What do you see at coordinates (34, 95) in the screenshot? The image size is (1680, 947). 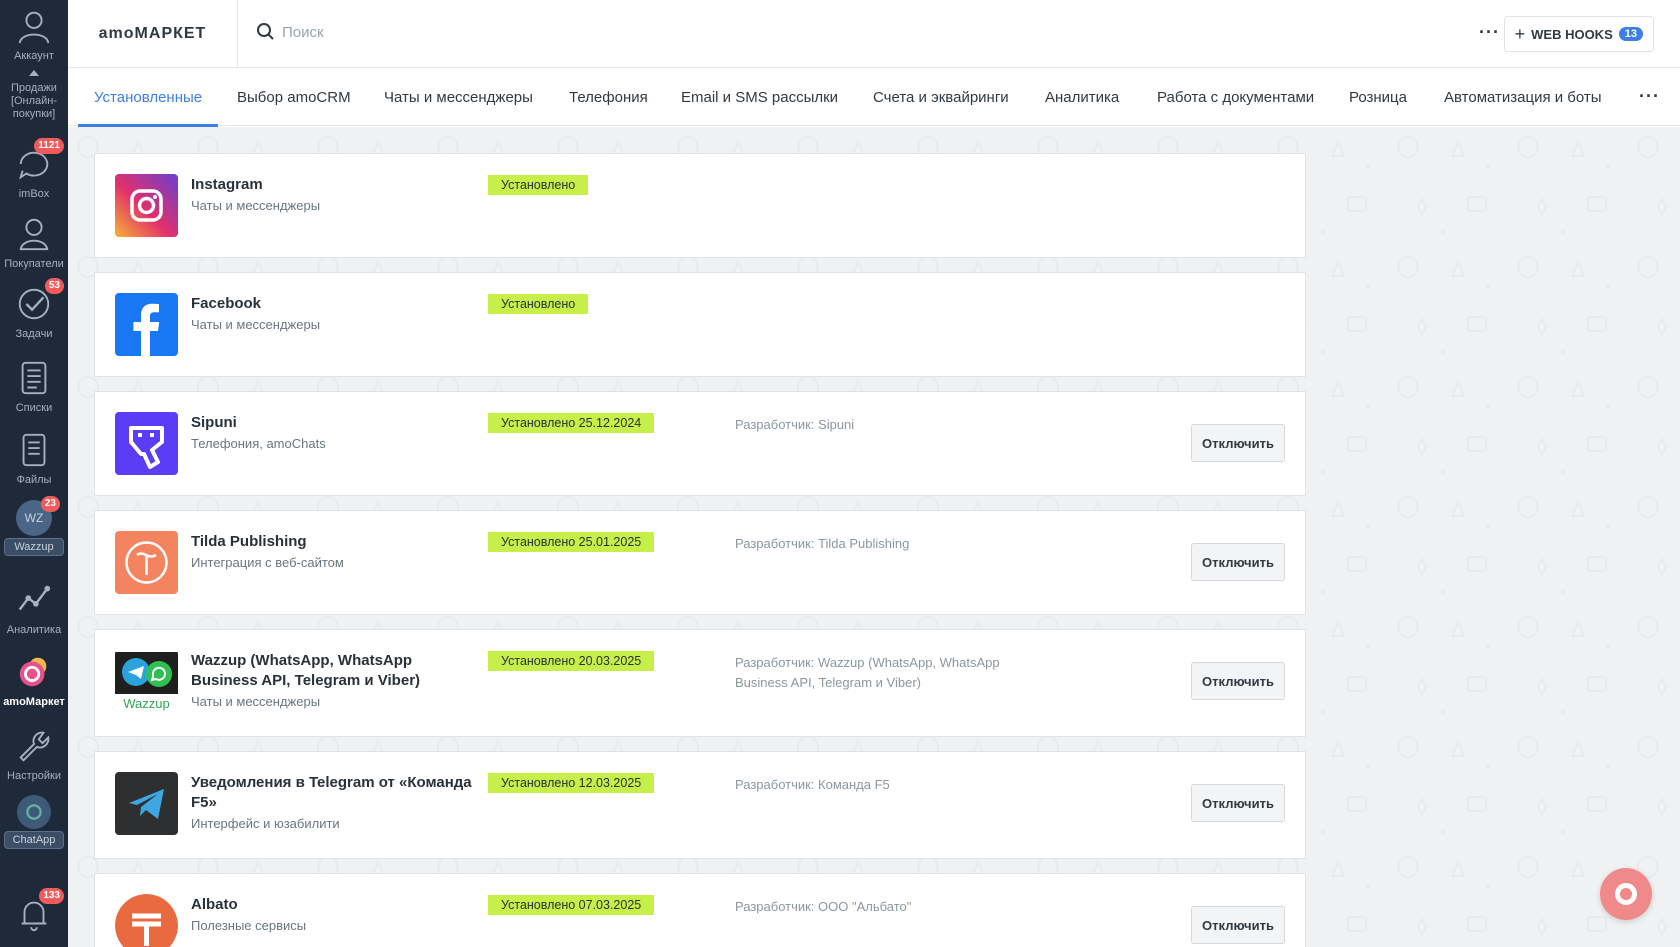 I see `sidebar-item-sales: Продажи [Онлайн-покупки]` at bounding box center [34, 95].